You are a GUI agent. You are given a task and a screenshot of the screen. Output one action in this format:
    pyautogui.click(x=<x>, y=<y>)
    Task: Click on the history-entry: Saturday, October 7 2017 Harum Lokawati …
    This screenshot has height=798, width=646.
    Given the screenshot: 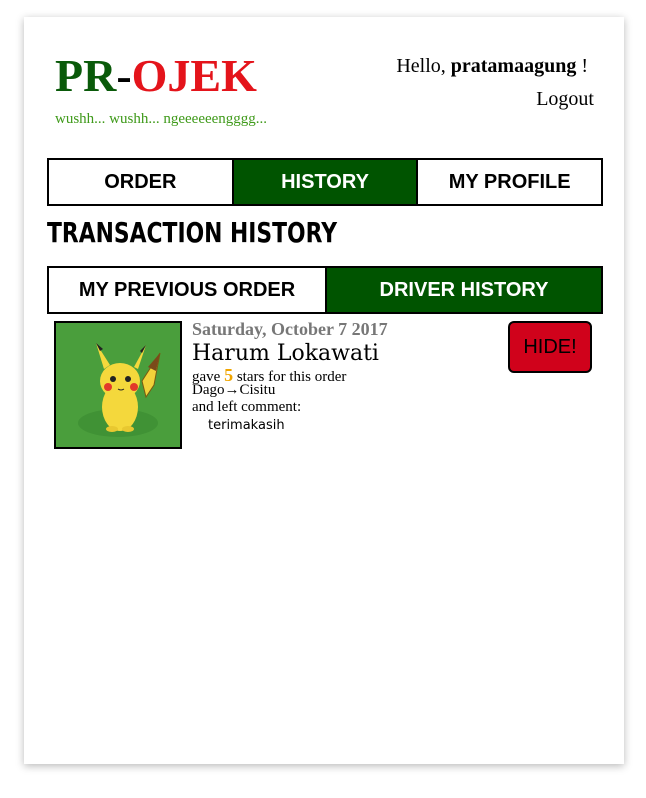 What is the action you would take?
    pyautogui.click(x=326, y=385)
    